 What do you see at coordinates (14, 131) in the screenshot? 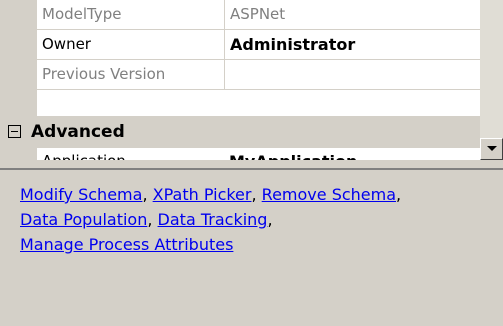
I see `minus-expander-icon` at bounding box center [14, 131].